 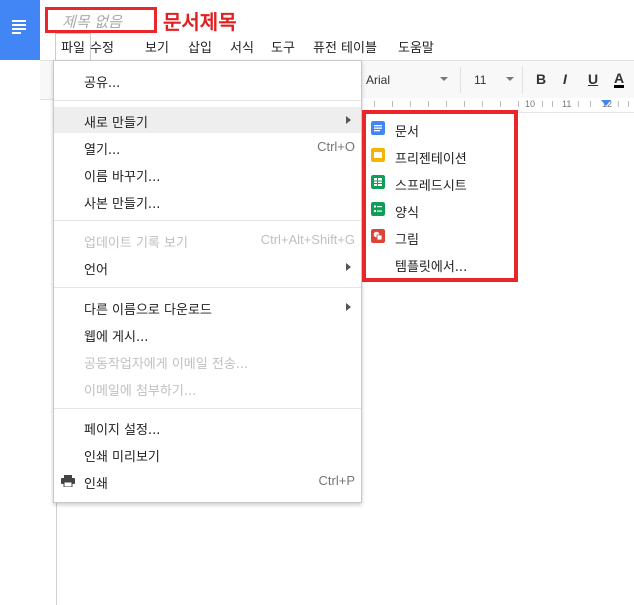 What do you see at coordinates (345, 46) in the screenshot?
I see `menu-fusion-table: 퓨전 테이블` at bounding box center [345, 46].